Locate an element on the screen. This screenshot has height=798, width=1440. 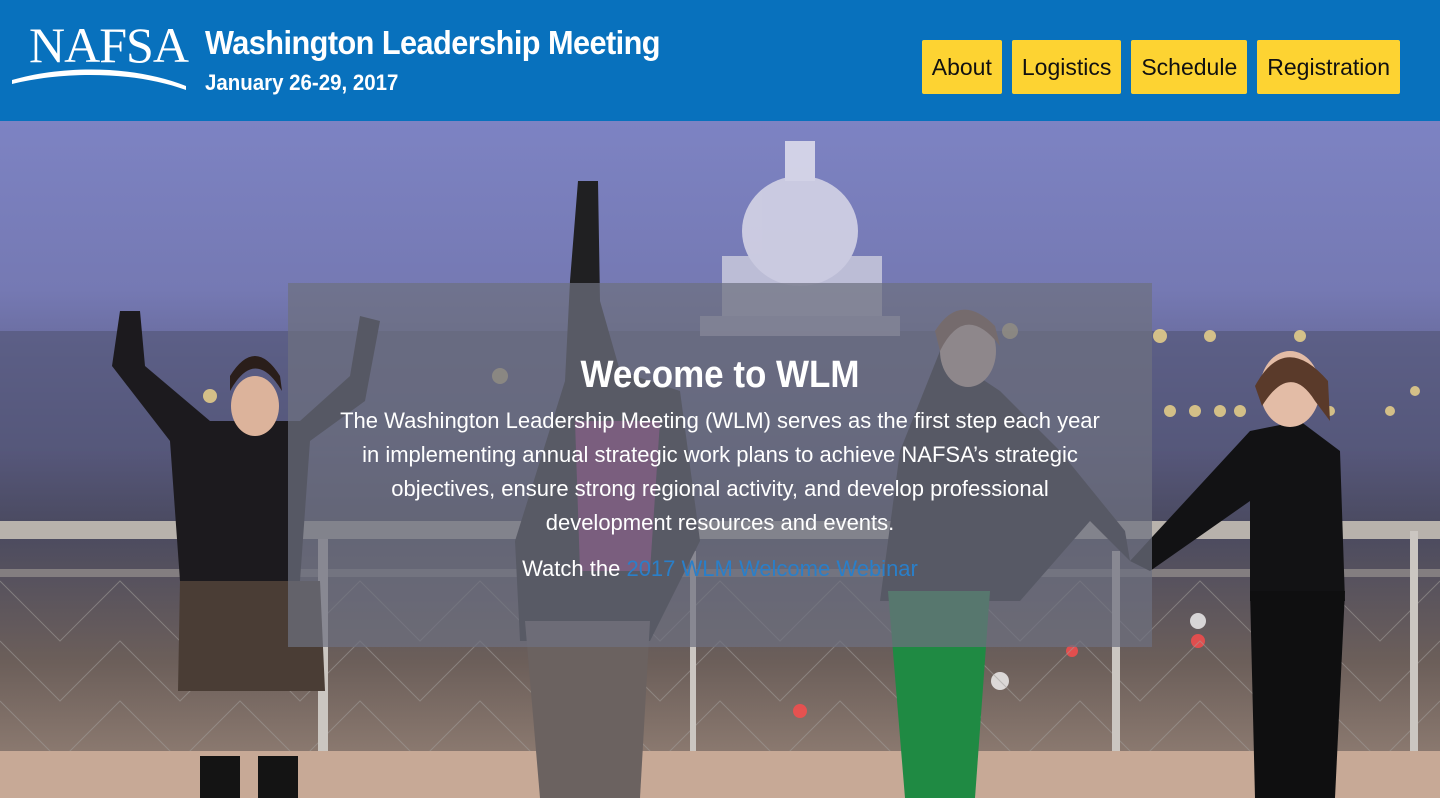
event-dates: January 26-29, 2017 is located at coordinates (302, 82).